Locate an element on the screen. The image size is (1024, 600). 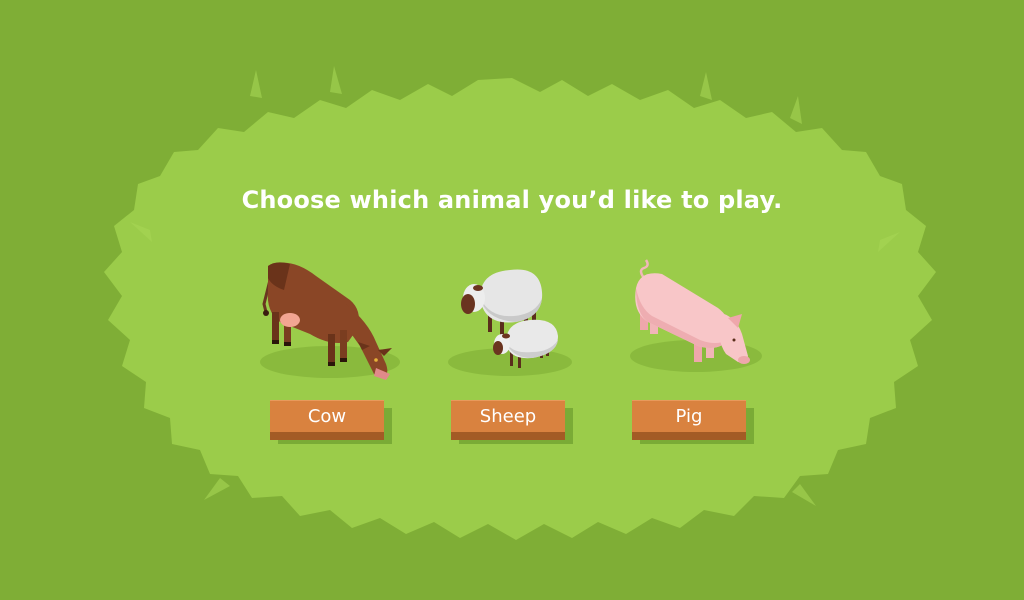
sheep-icon is located at coordinates (510, 323).